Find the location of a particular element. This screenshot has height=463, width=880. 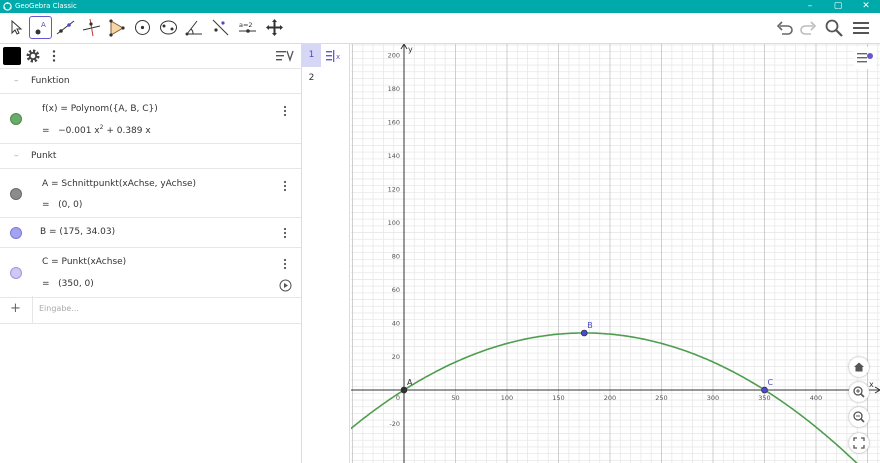

group-header-punkt: – Punkt is located at coordinates (150, 156).